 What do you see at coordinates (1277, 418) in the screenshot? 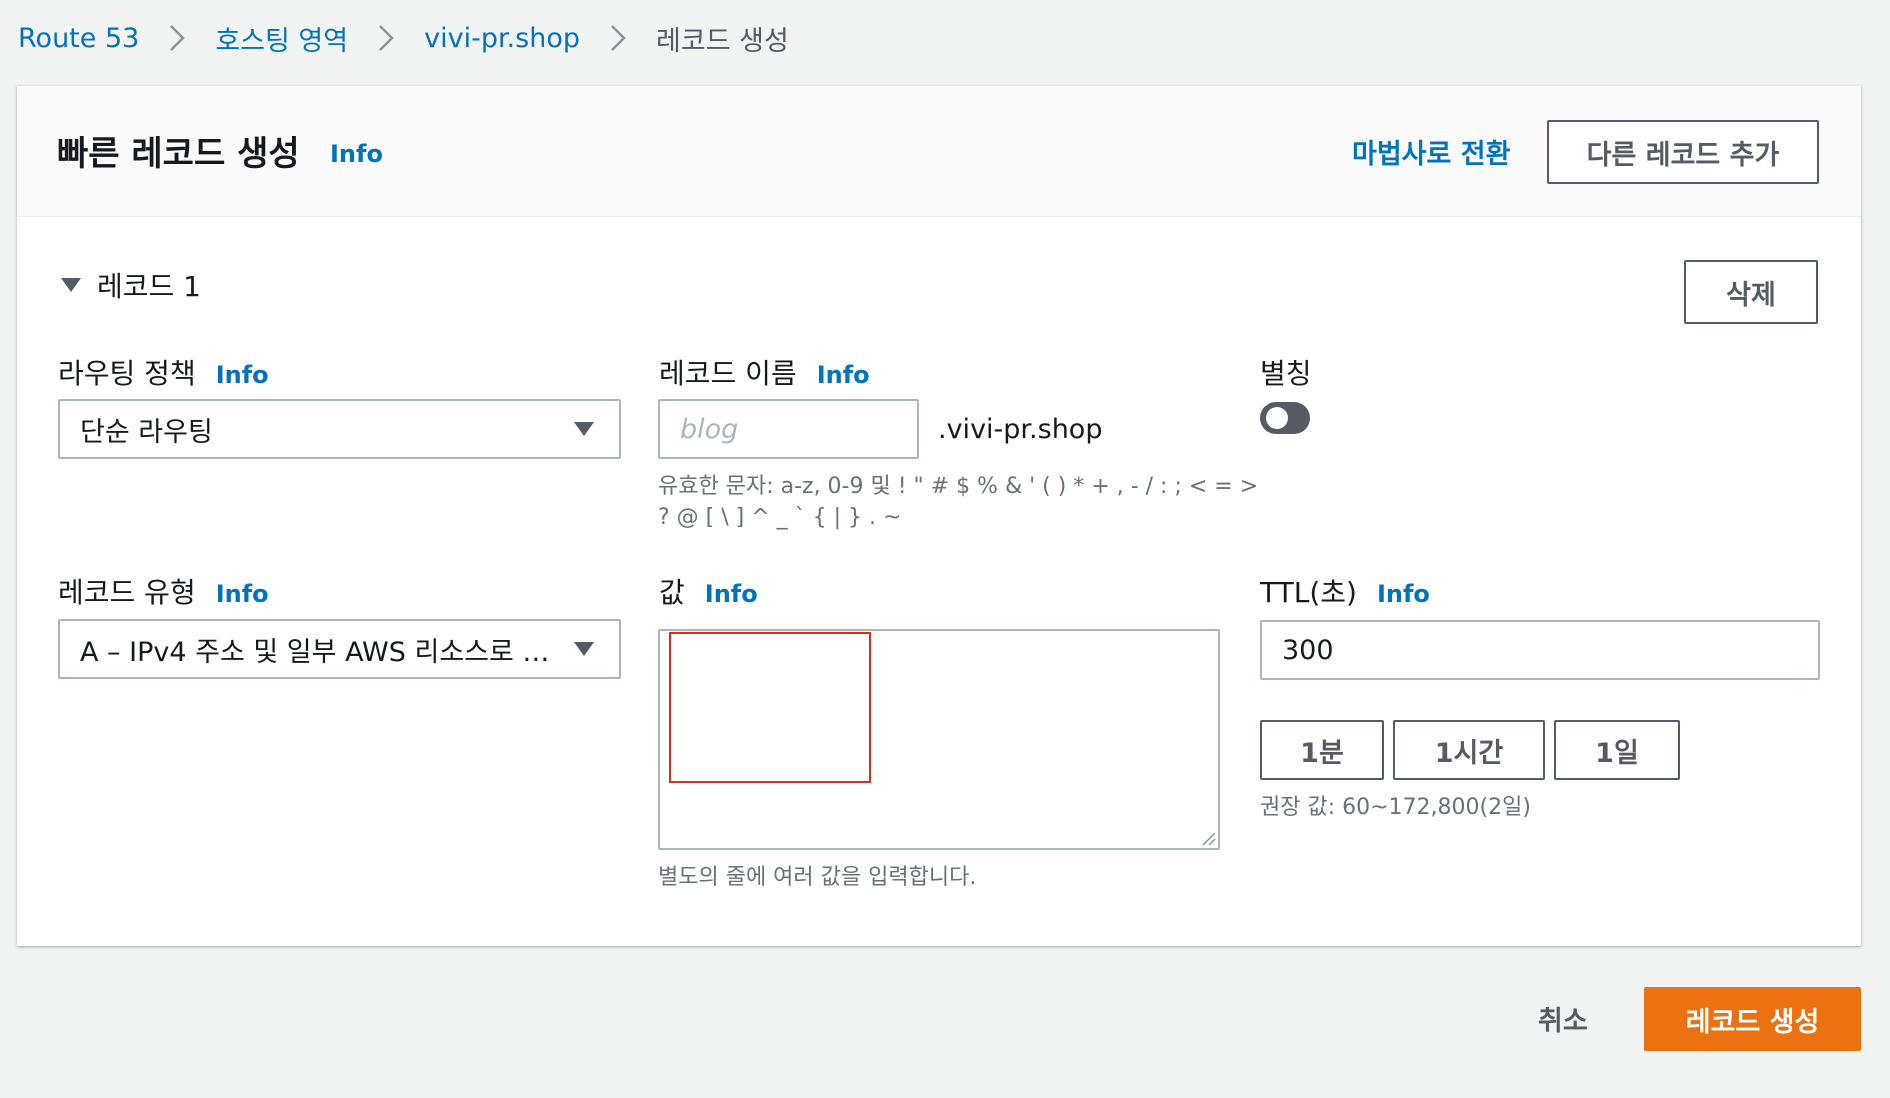
I see `toggle-knob` at bounding box center [1277, 418].